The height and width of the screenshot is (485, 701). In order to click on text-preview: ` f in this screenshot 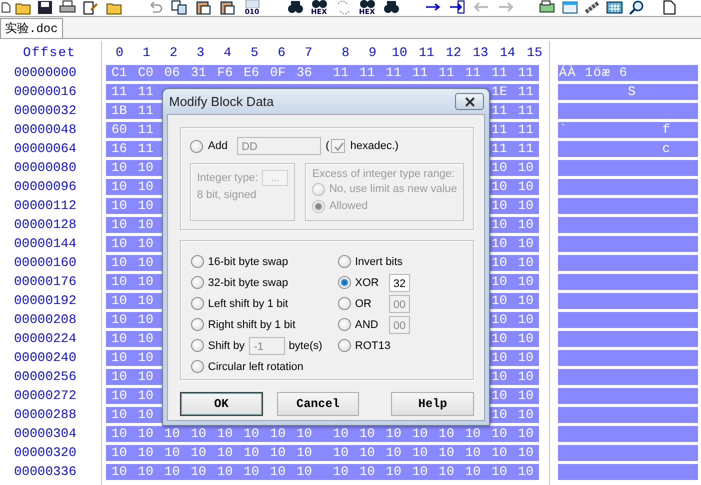, I will do `click(614, 130)`.